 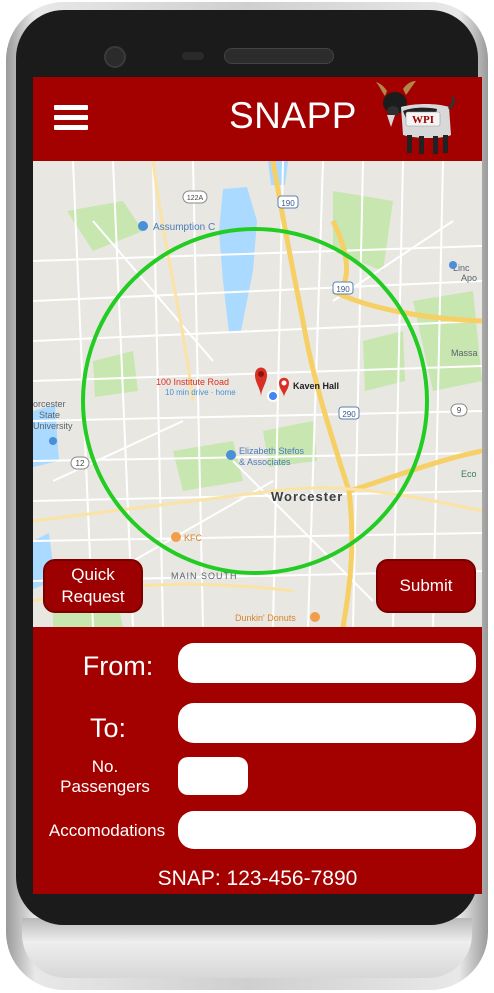 I want to click on map-label: Elizabeth Stefos, so click(x=272, y=451).